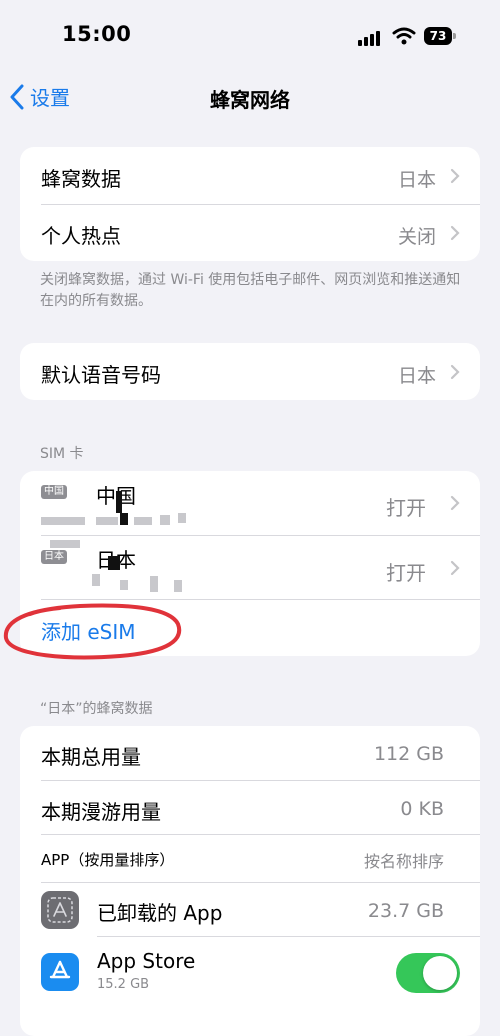 The height and width of the screenshot is (1036, 500). I want to click on app-name: 已卸载的 App, so click(160, 913).